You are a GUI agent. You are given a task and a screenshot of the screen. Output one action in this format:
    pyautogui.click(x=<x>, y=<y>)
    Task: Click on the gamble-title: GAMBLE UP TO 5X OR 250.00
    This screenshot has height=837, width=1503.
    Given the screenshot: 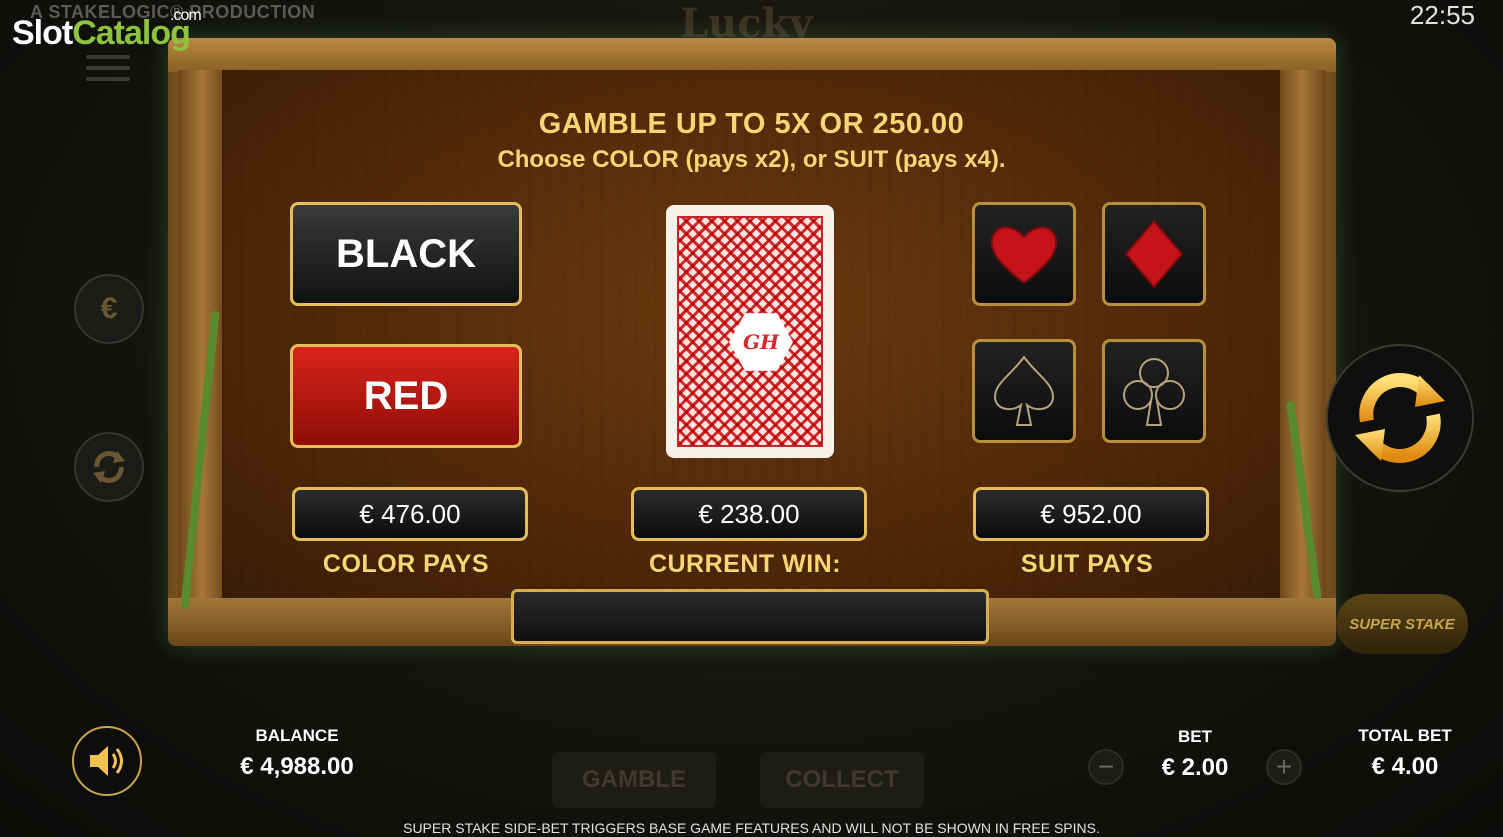 What is the action you would take?
    pyautogui.click(x=751, y=124)
    